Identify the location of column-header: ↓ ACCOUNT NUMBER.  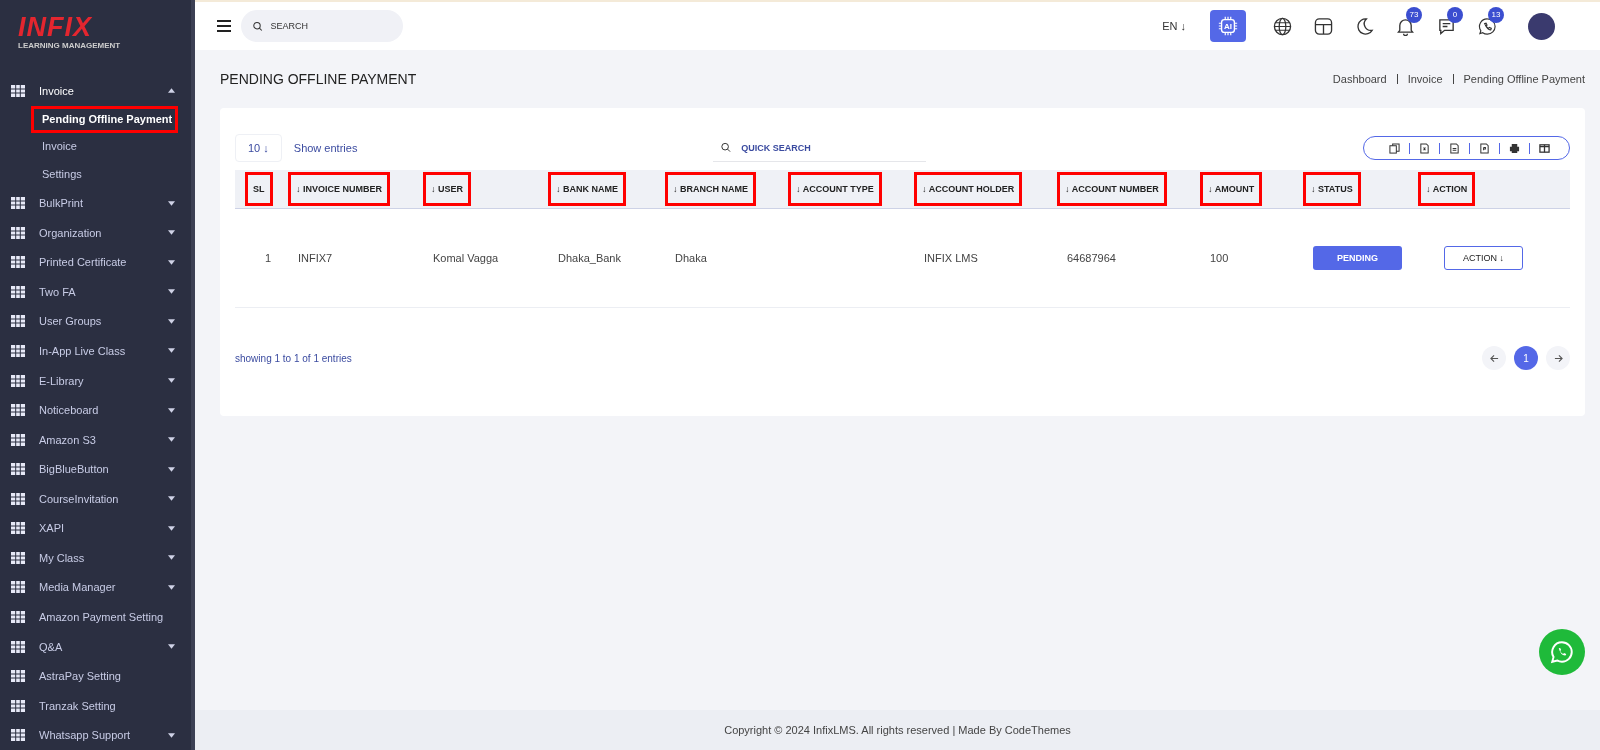
(1112, 189).